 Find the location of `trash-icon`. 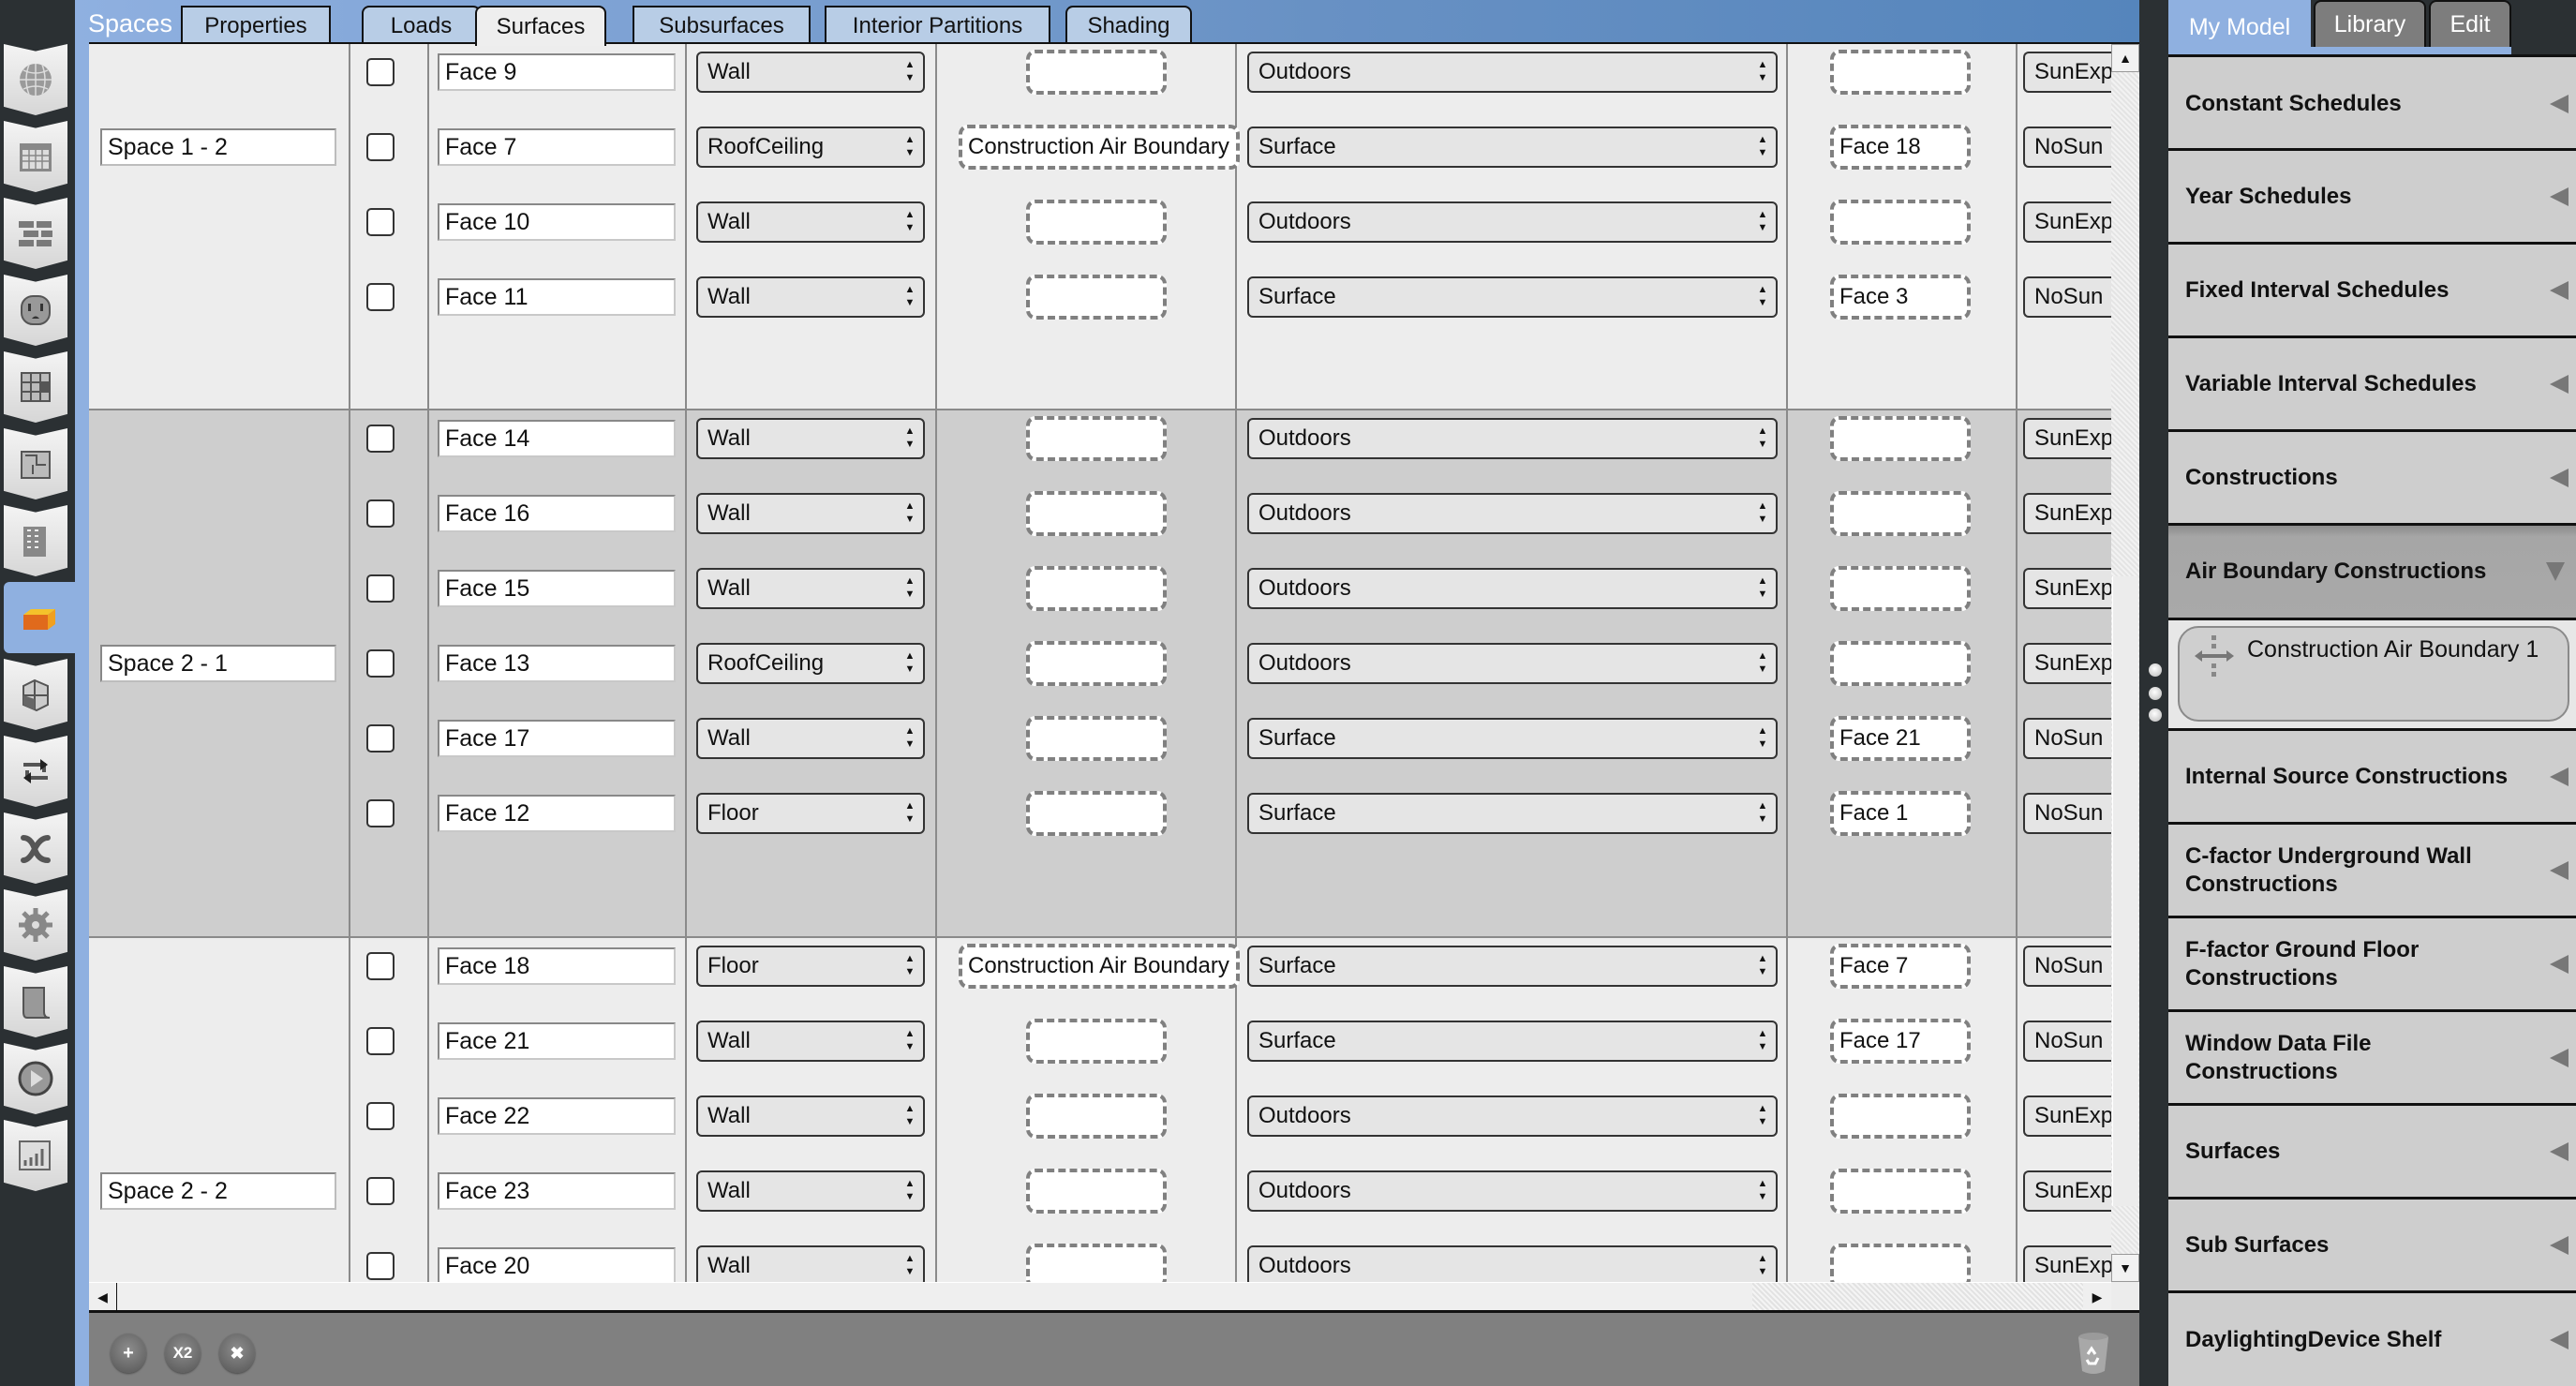

trash-icon is located at coordinates (2093, 1353).